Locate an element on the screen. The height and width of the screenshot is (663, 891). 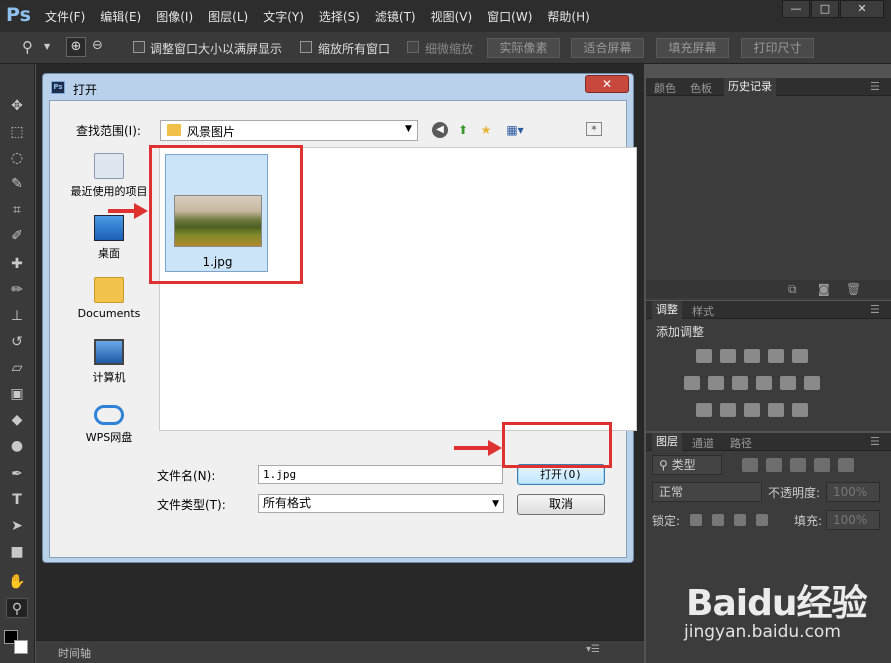
menu-help: 帮助(H) is located at coordinates (568, 16).